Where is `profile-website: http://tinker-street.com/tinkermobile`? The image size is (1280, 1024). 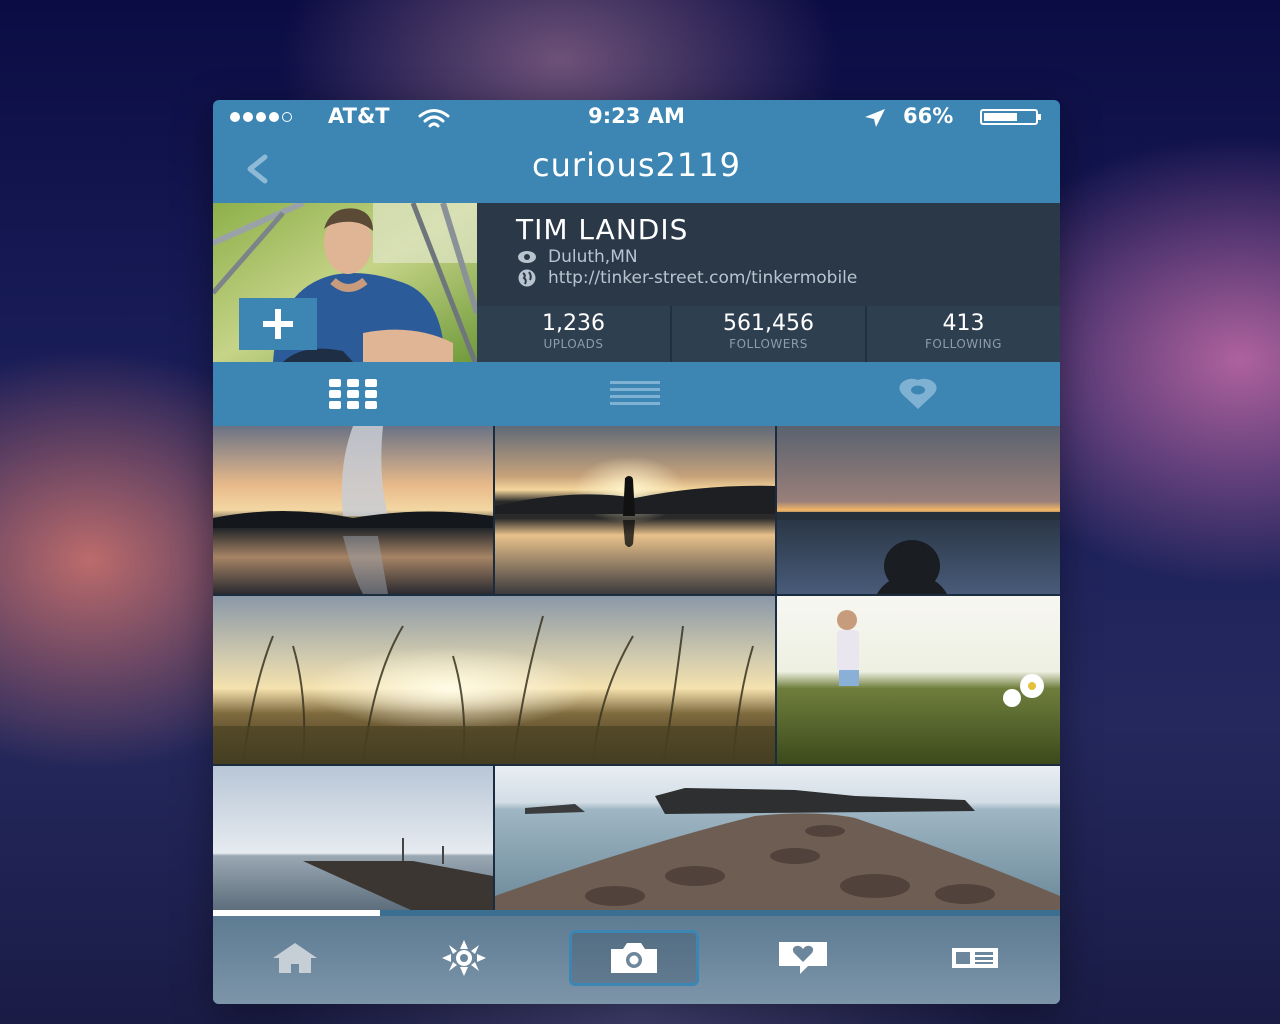 profile-website: http://tinker-street.com/tinkermobile is located at coordinates (686, 278).